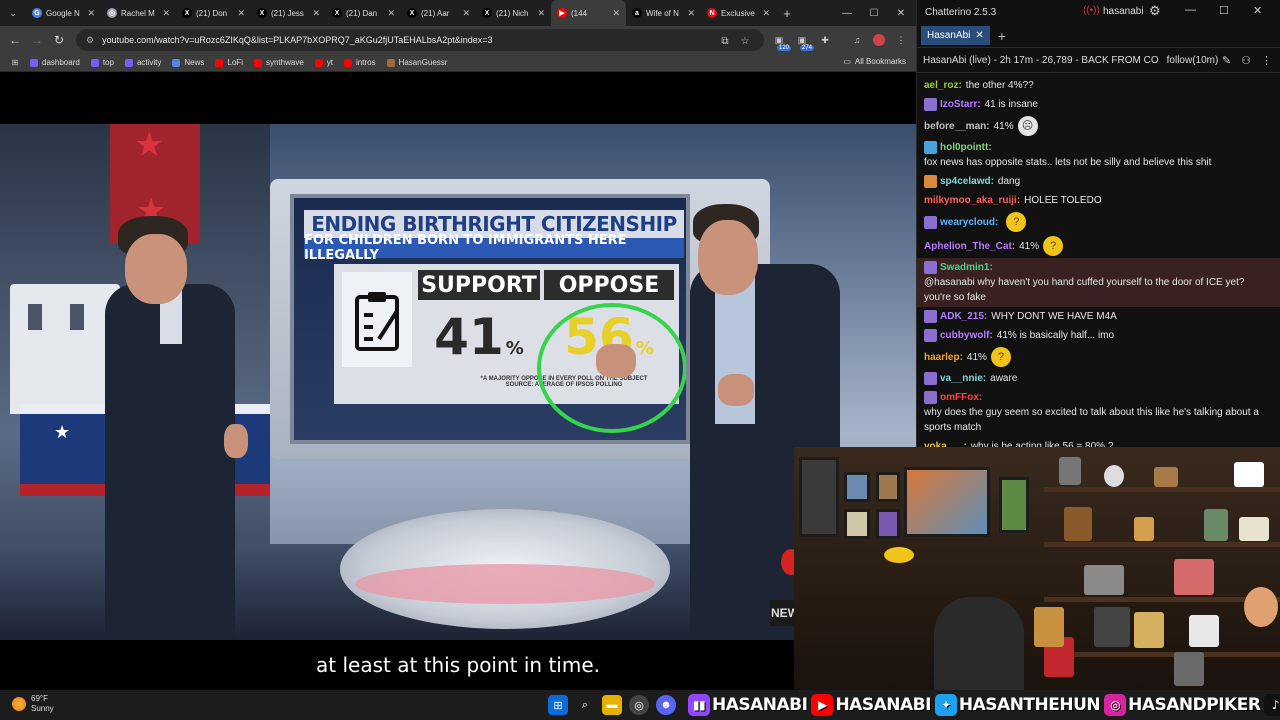  Describe the element at coordinates (1226, 60) in the screenshot. I see `pencil-icon: ✎` at that location.